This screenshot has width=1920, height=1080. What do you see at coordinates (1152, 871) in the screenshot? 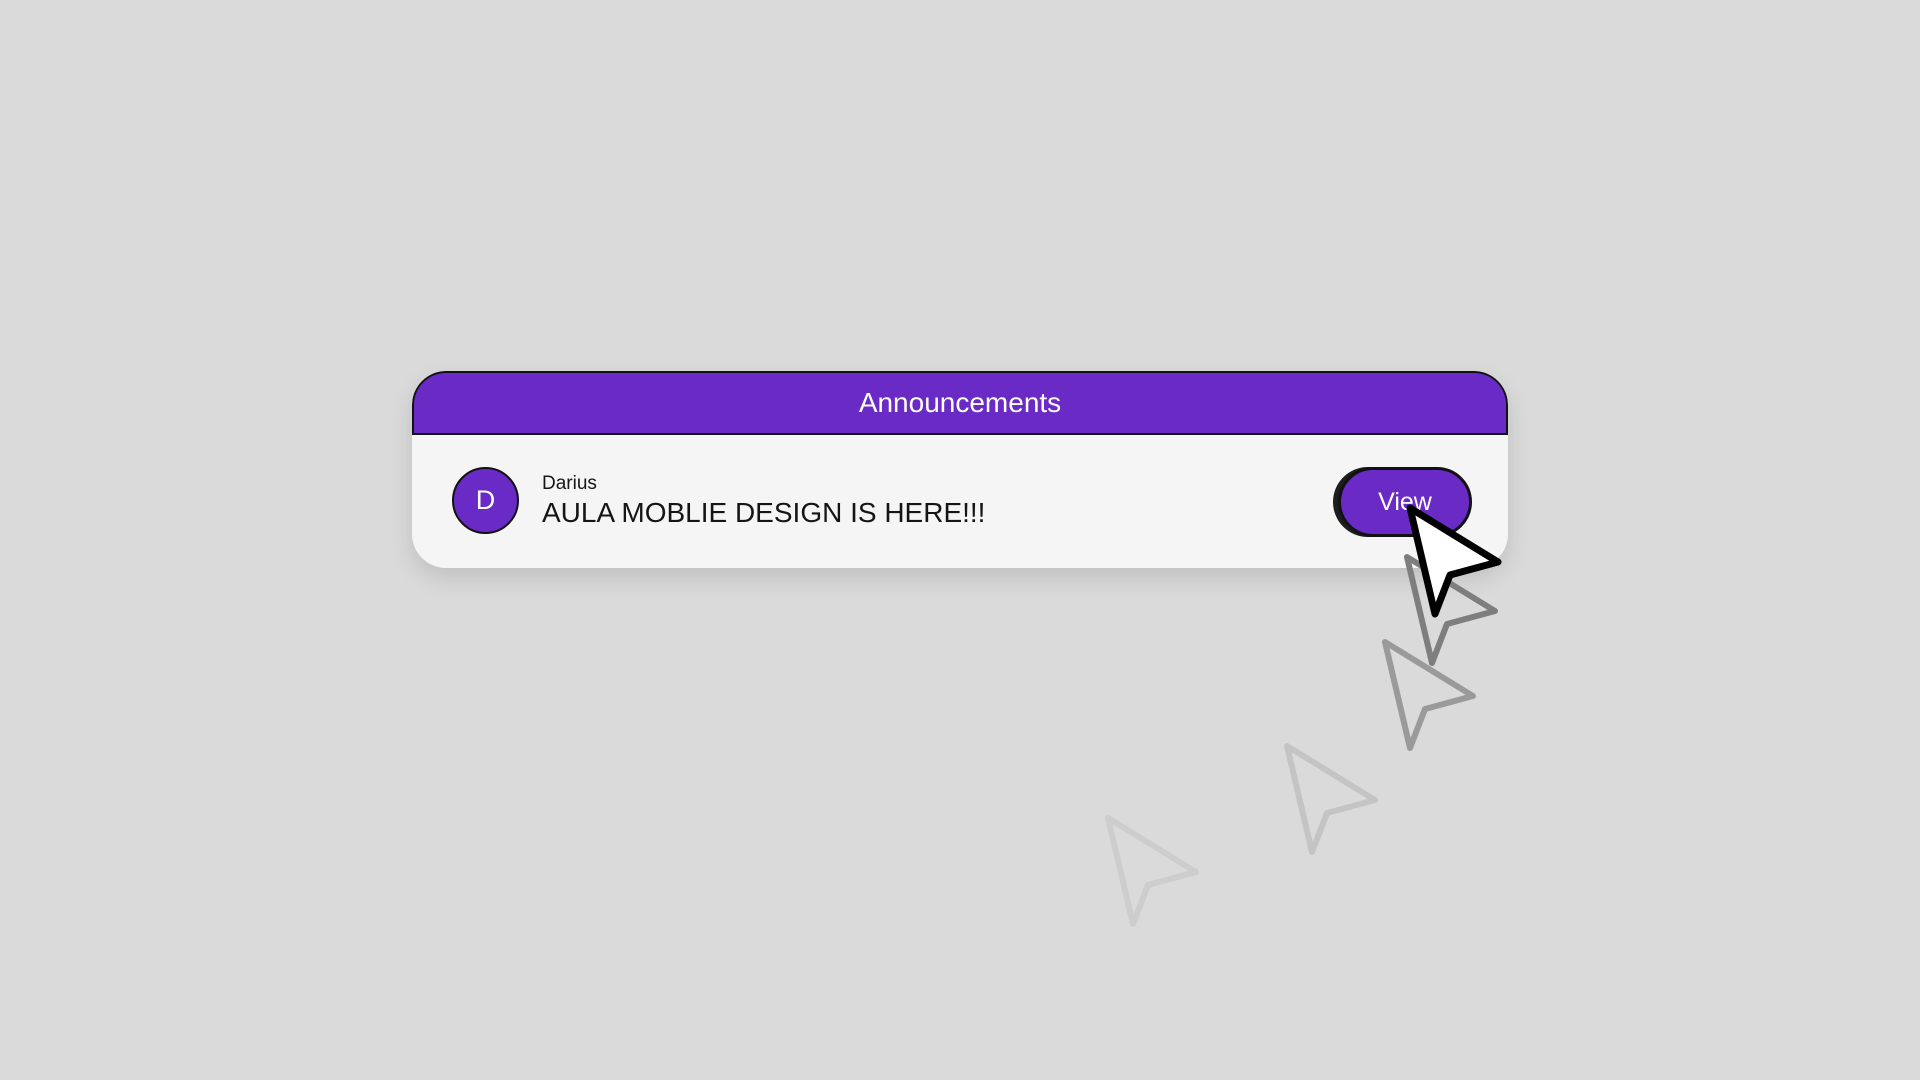
I see `cursor-trail-icon` at bounding box center [1152, 871].